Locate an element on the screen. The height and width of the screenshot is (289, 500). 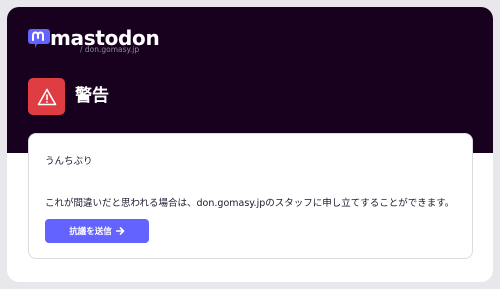
arrow-right-icon is located at coordinates (120, 231).